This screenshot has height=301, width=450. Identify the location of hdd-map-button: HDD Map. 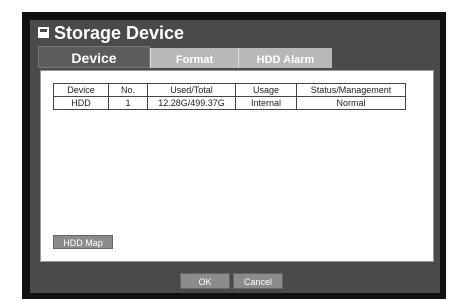
(83, 242).